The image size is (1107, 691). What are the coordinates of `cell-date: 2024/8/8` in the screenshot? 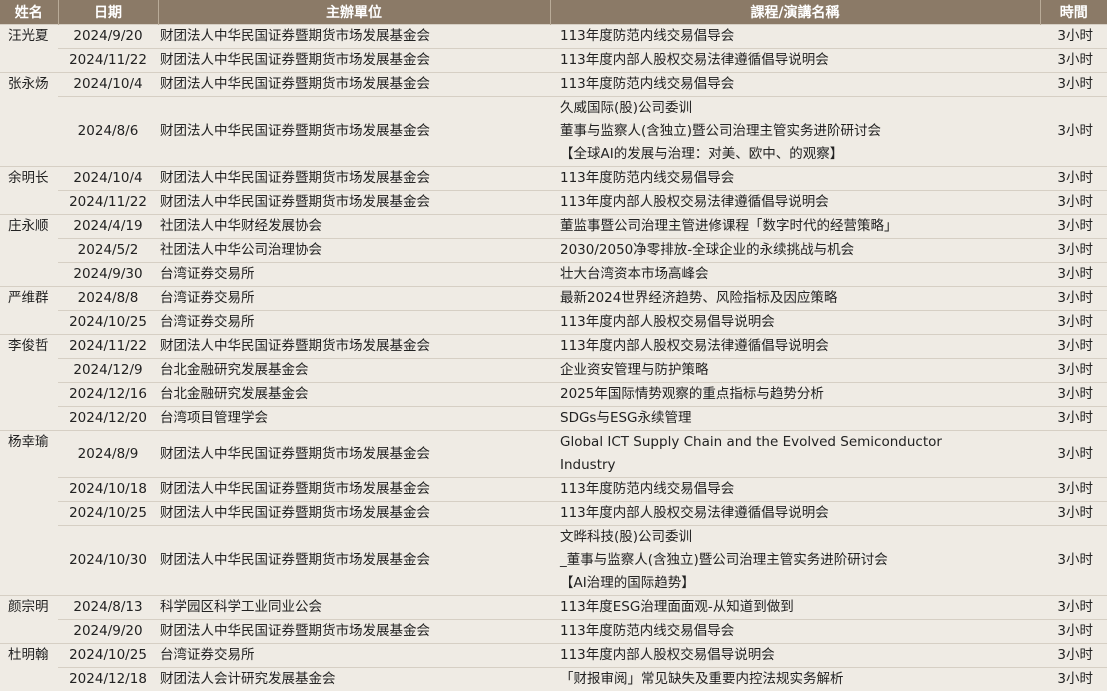 It's located at (108, 299).